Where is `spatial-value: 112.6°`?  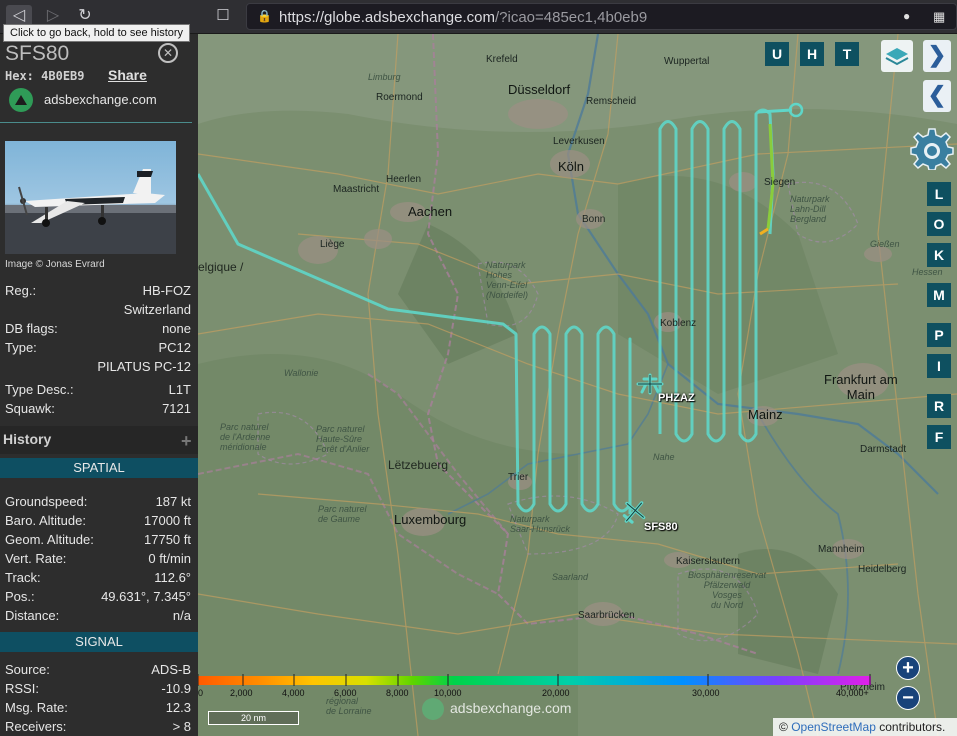 spatial-value: 112.6° is located at coordinates (172, 577).